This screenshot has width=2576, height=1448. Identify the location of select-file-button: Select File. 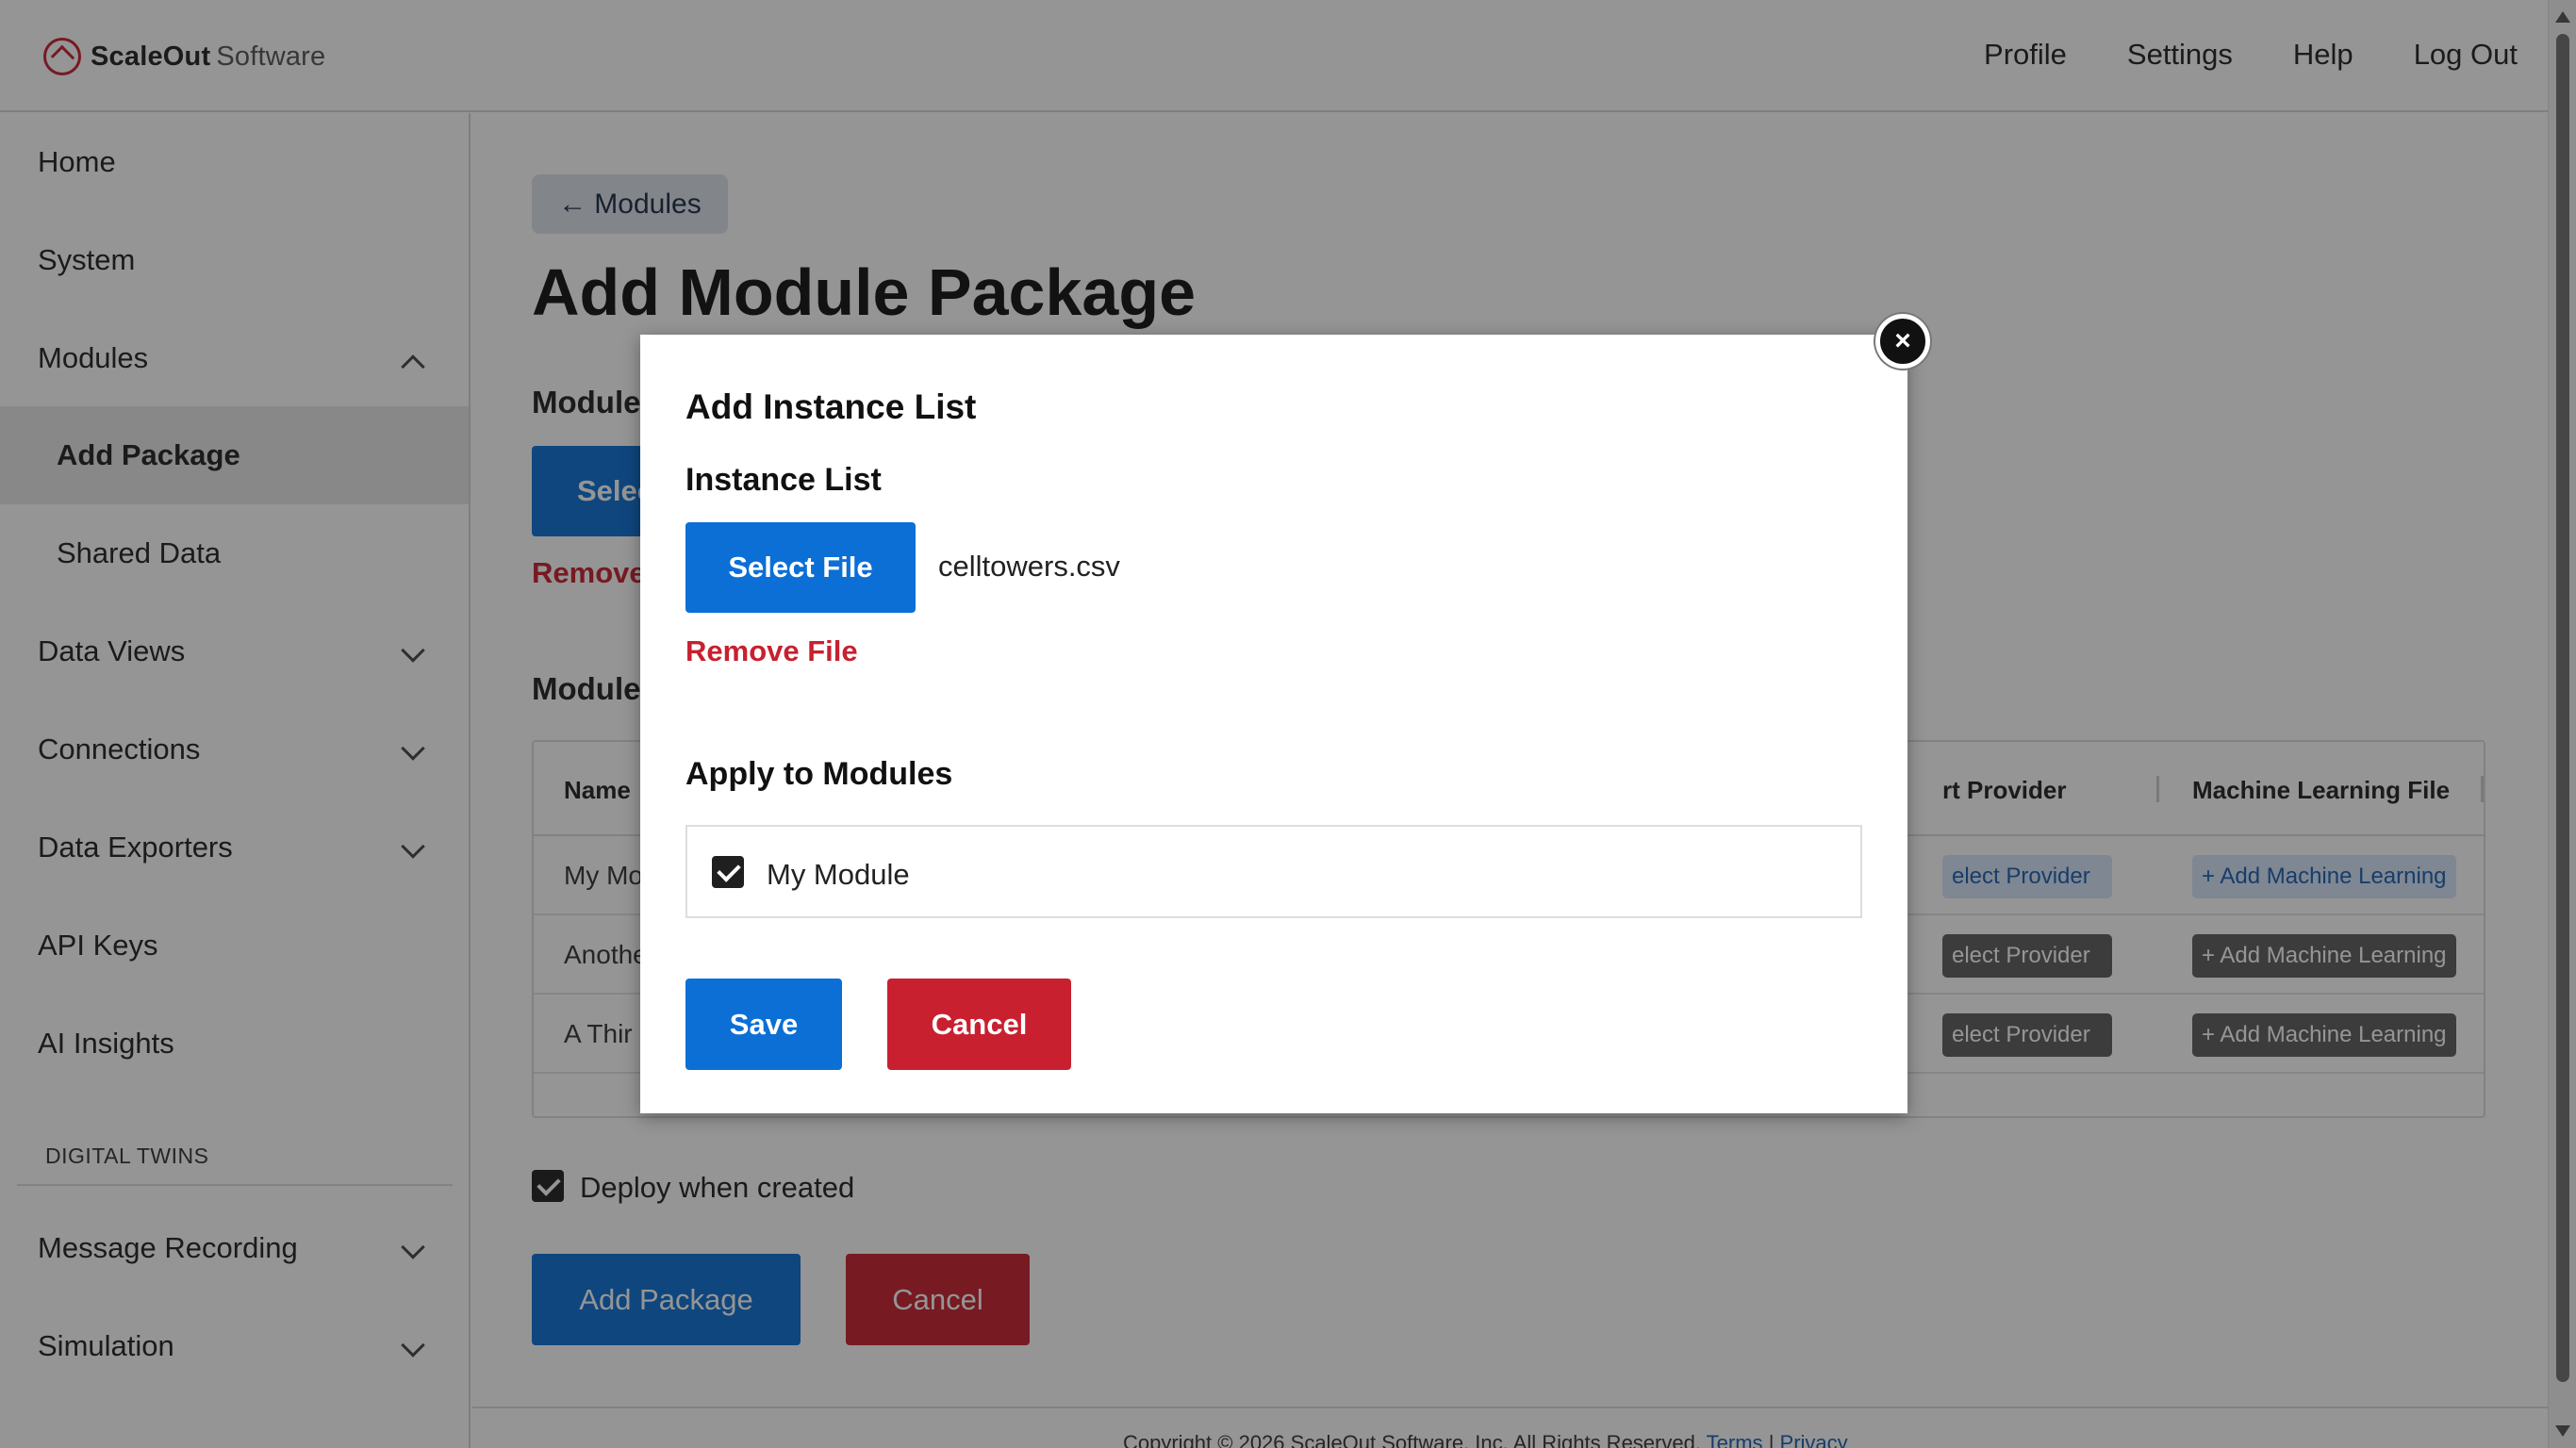
(800, 567).